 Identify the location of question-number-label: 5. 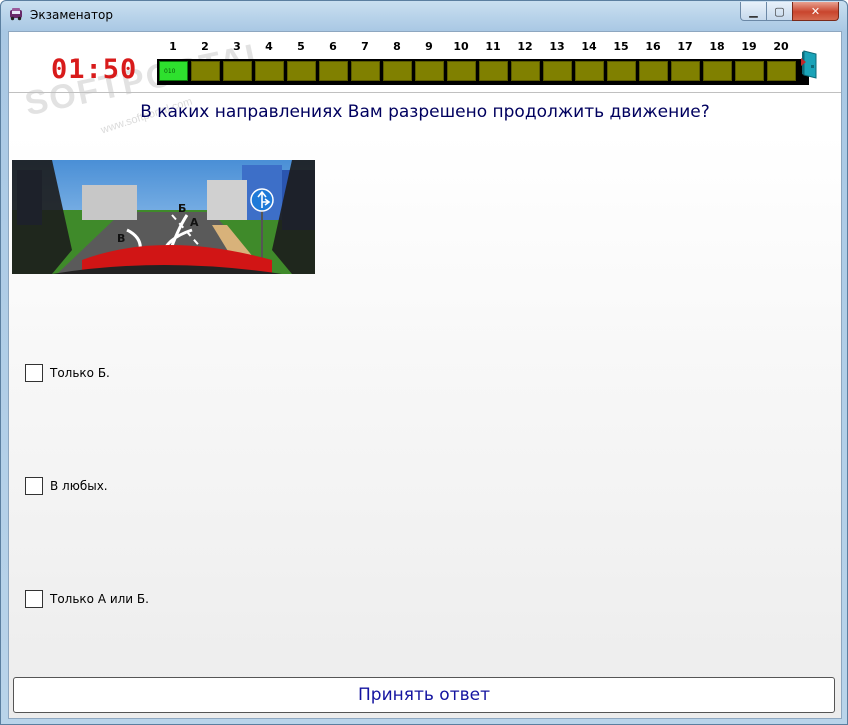
(301, 46).